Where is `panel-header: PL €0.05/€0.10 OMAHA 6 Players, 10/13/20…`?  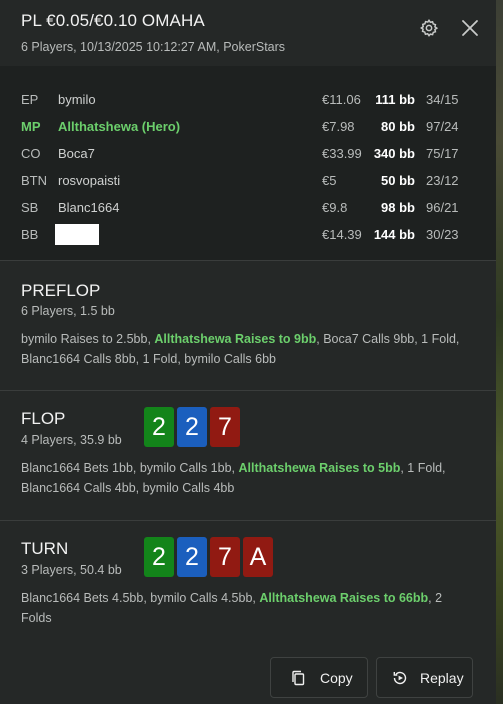 panel-header: PL €0.05/€0.10 OMAHA 6 Players, 10/13/20… is located at coordinates (248, 33).